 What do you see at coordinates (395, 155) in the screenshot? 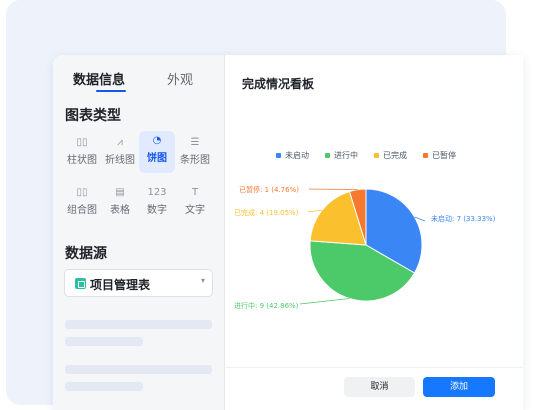
I see `legend-label: 已完成` at bounding box center [395, 155].